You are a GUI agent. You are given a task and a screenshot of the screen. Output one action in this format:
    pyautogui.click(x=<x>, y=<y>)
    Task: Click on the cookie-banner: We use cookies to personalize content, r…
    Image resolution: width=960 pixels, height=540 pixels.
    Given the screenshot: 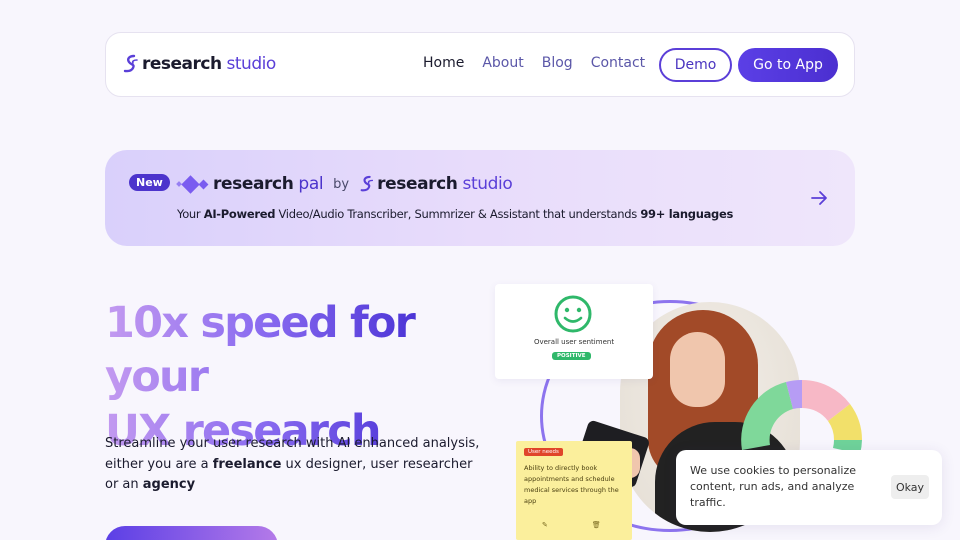 What is the action you would take?
    pyautogui.click(x=809, y=487)
    